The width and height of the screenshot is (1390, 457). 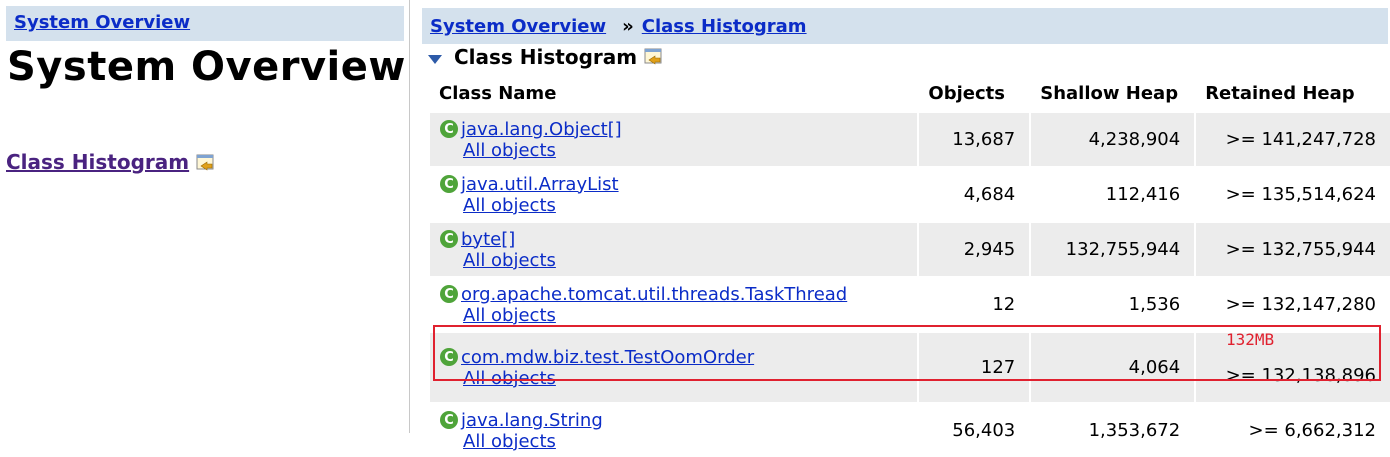 I want to click on column-header-objects: Objects, so click(x=974, y=93).